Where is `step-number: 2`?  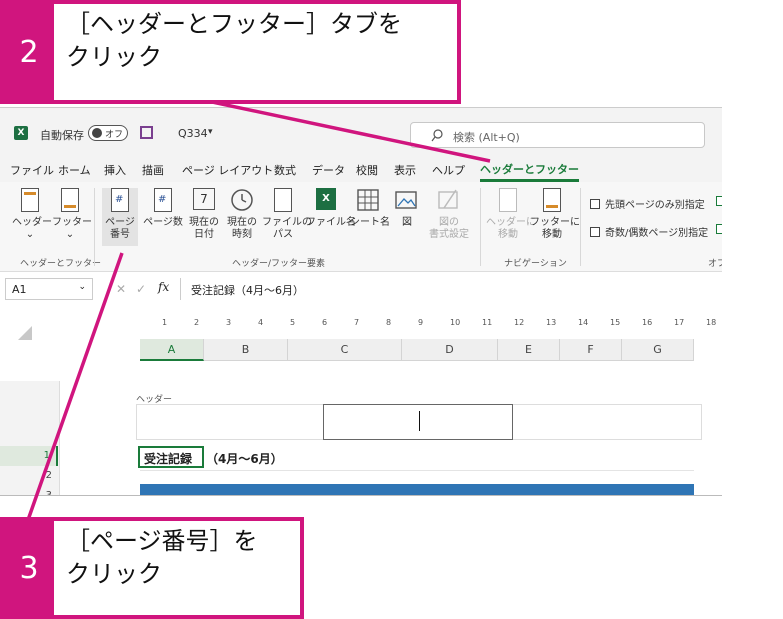 step-number: 2 is located at coordinates (29, 52).